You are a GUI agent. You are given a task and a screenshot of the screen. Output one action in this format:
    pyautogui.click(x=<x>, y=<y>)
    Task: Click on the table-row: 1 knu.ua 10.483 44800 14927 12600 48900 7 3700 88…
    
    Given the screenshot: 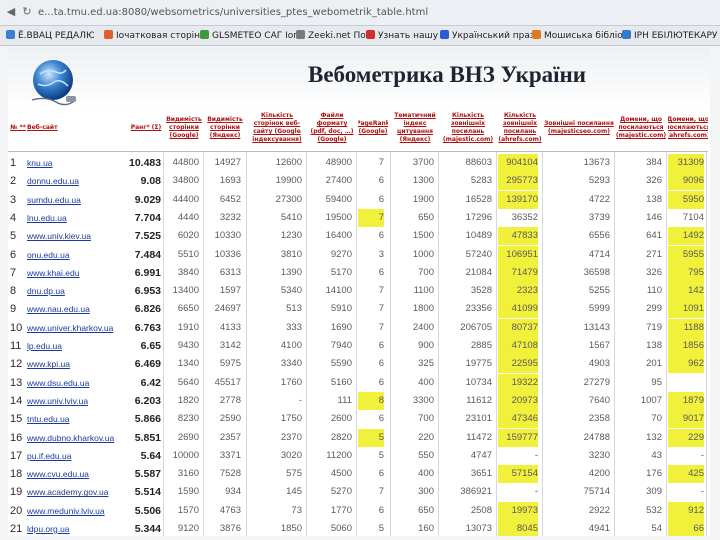 What is the action you would take?
    pyautogui.click(x=358, y=163)
    